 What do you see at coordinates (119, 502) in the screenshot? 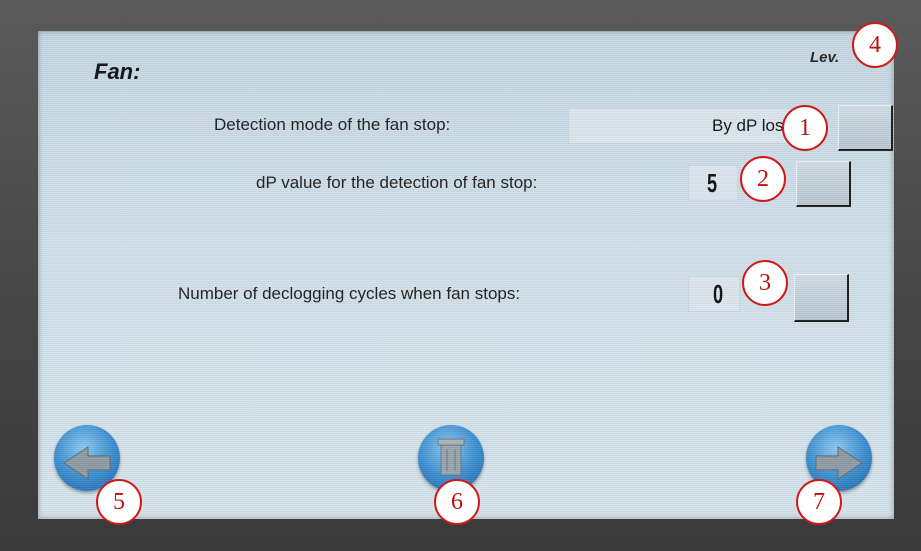
I see `annotation-marker-5: 5` at bounding box center [119, 502].